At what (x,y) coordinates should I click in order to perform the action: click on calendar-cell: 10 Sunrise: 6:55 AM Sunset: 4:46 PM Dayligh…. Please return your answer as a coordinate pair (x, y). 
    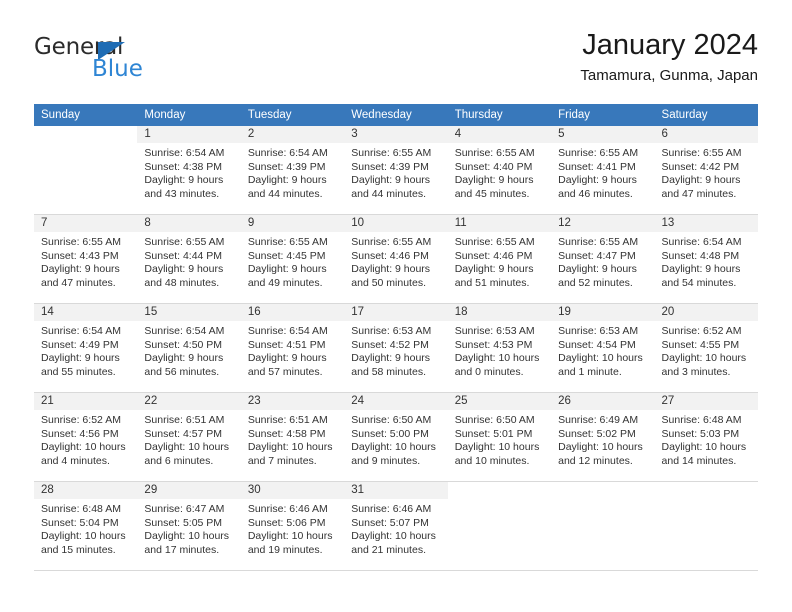
    Looking at the image, I should click on (396, 259).